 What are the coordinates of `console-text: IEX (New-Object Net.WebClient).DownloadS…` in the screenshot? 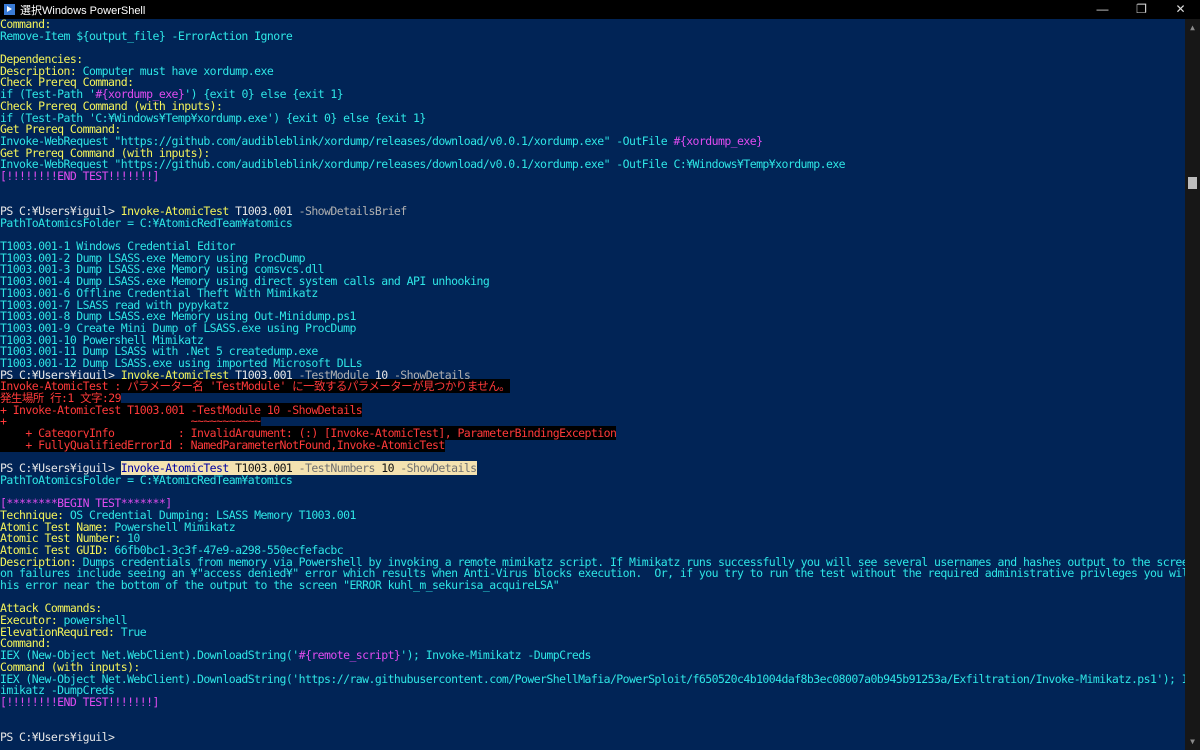 It's located at (592, 678).